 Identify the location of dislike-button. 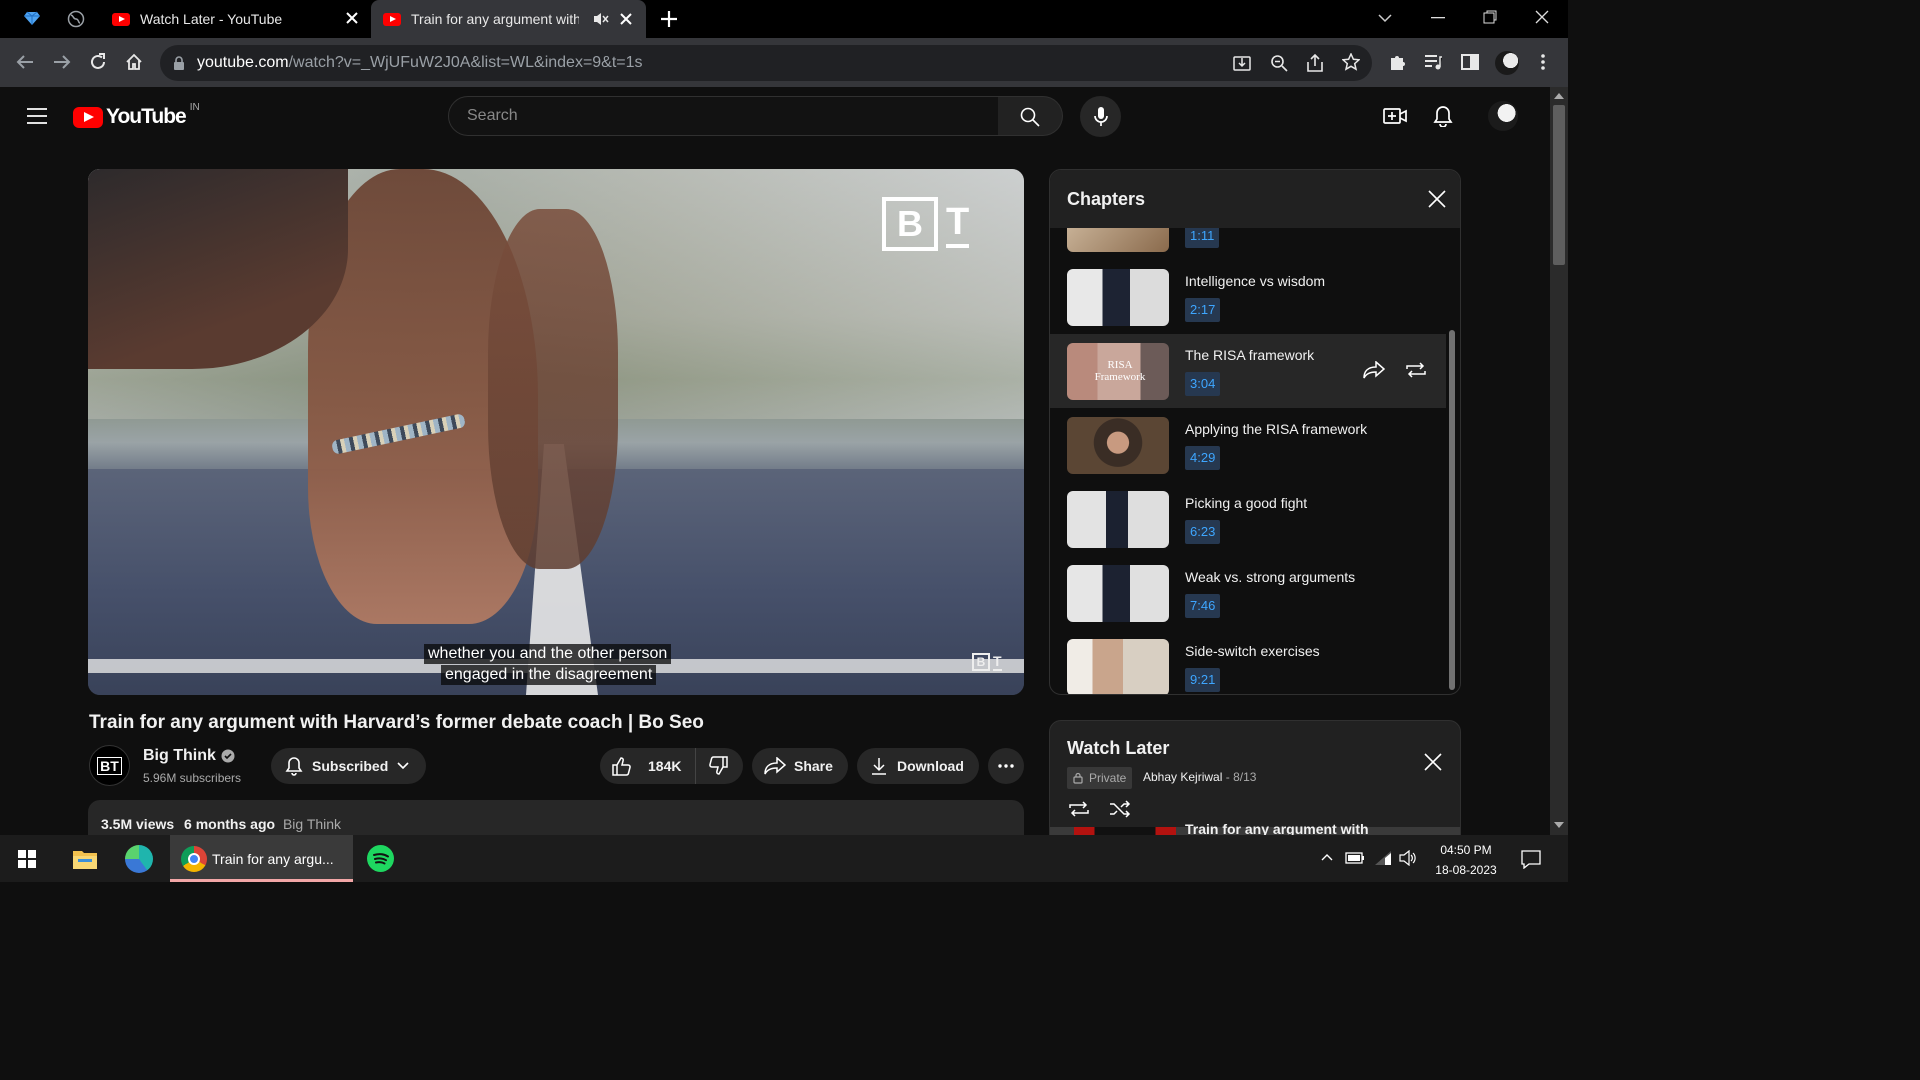
(712, 766).